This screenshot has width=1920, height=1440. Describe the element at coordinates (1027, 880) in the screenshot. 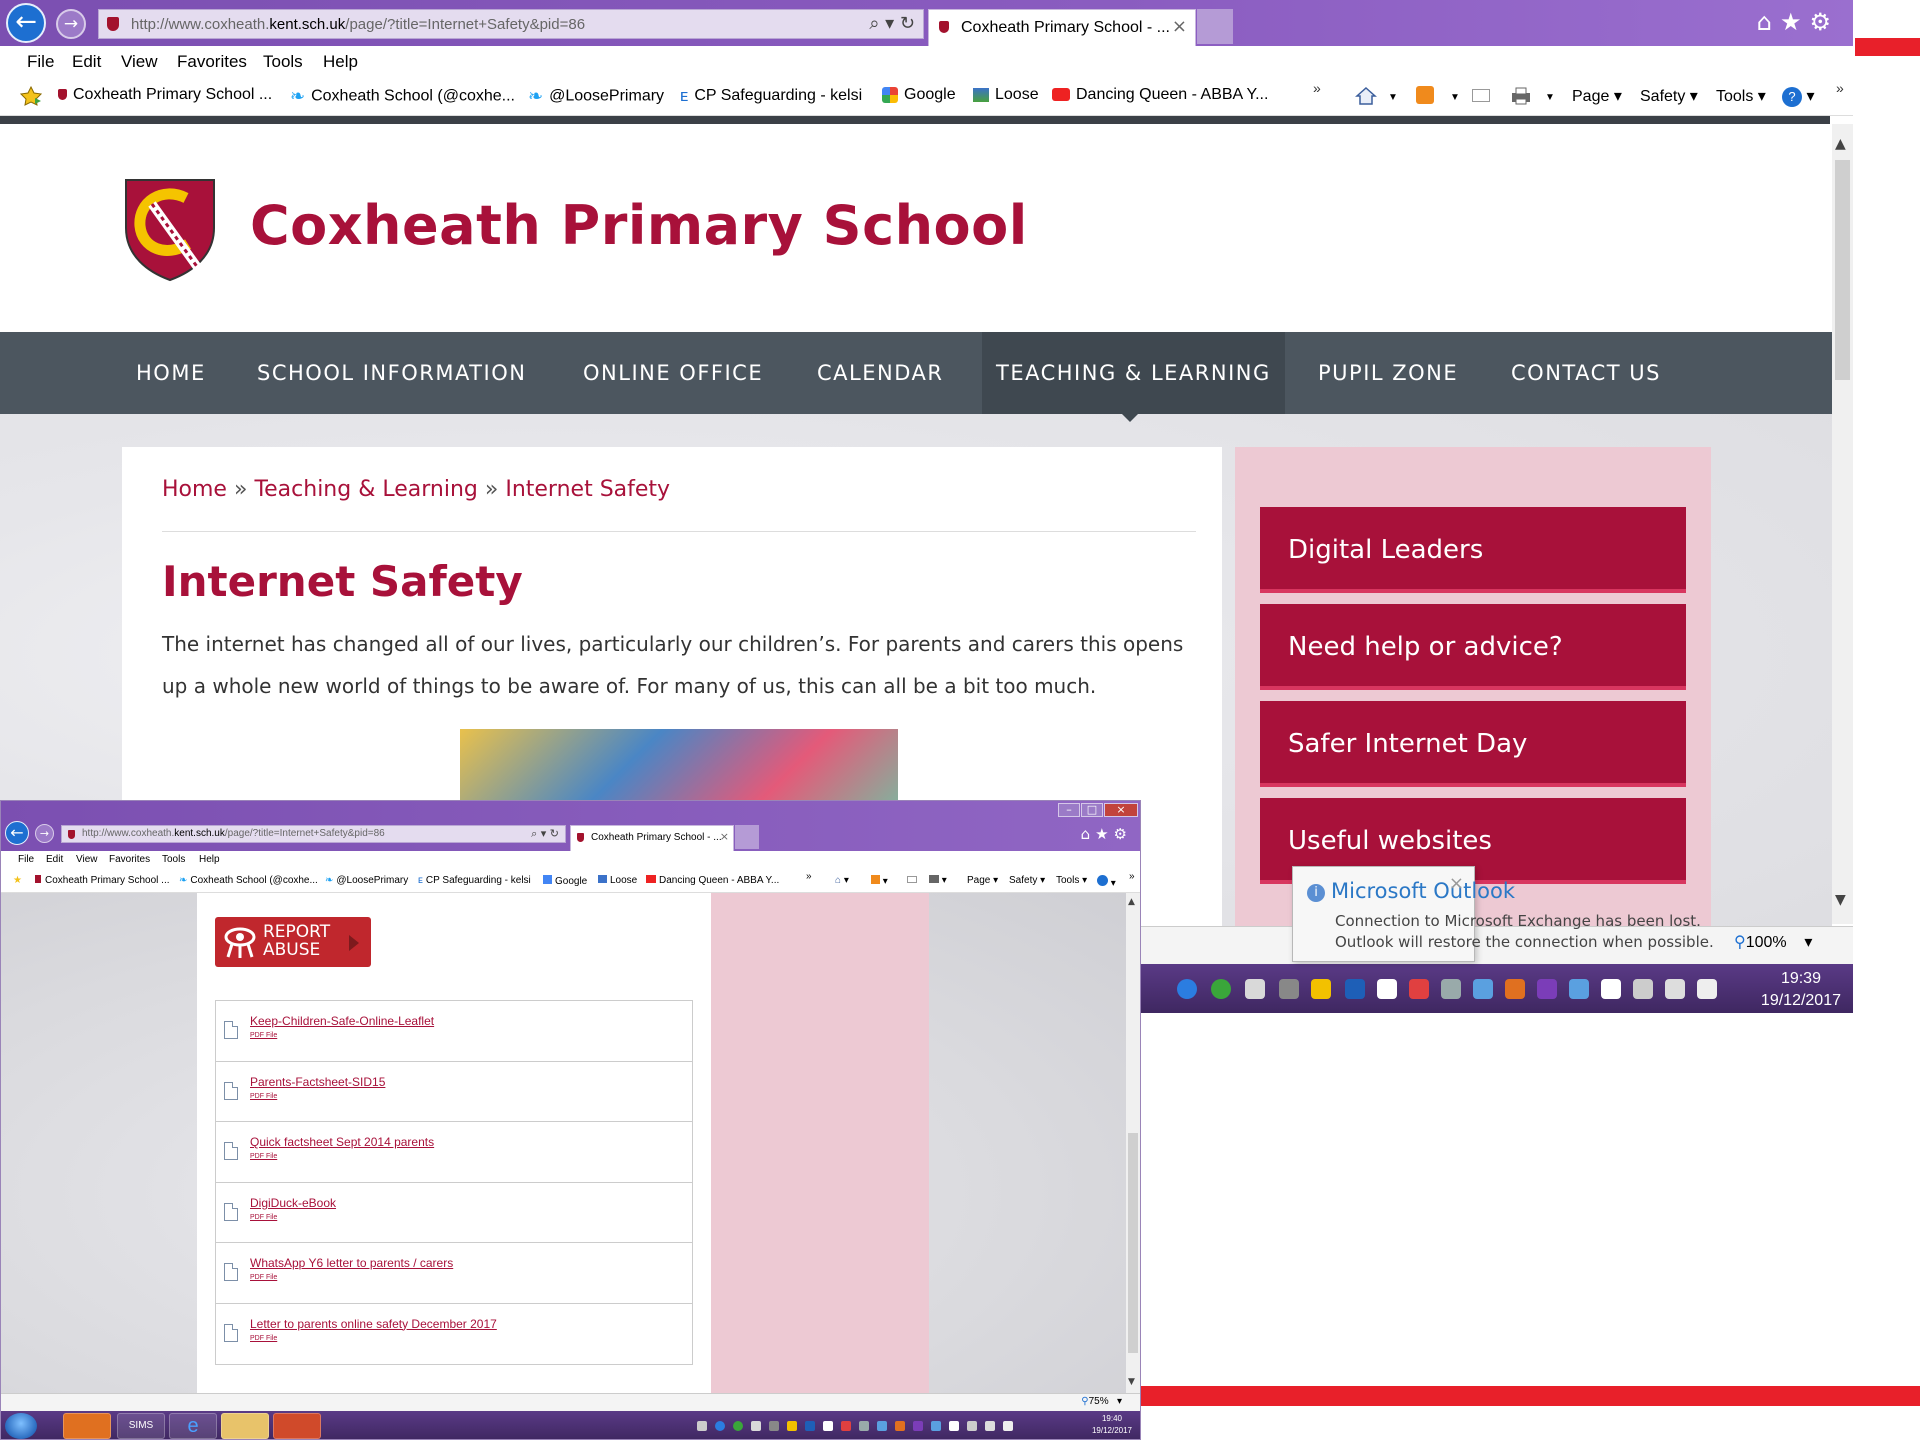

I see `safety-menu: Safety ▾` at that location.